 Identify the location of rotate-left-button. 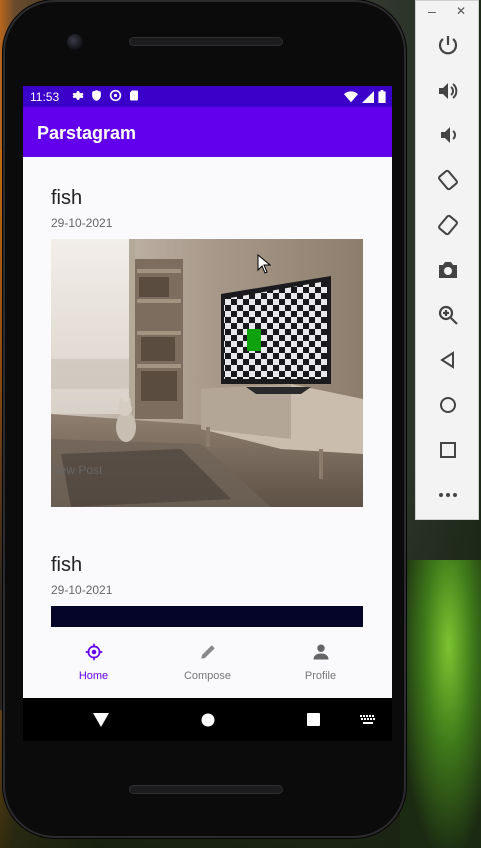
(448, 180).